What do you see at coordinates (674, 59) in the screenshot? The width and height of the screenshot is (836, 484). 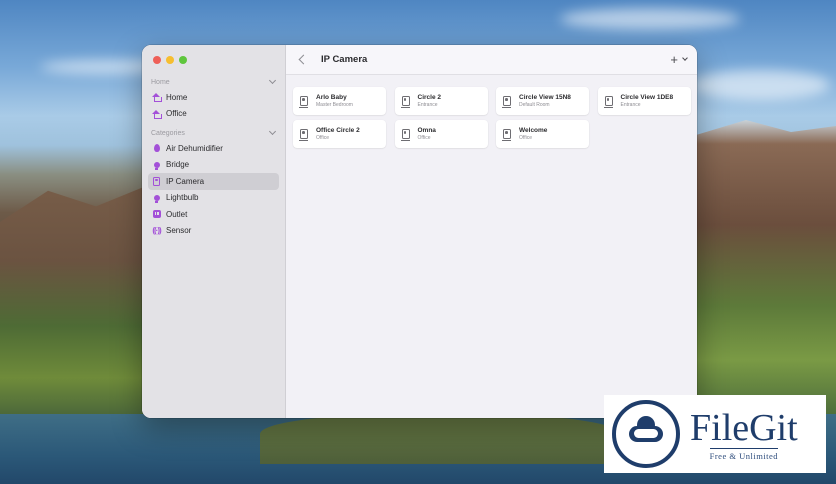 I see `add-button: +` at bounding box center [674, 59].